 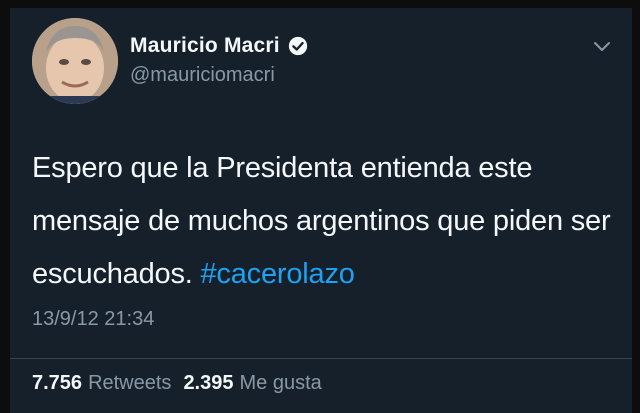 What do you see at coordinates (602, 47) in the screenshot?
I see `chevron-down-icon` at bounding box center [602, 47].